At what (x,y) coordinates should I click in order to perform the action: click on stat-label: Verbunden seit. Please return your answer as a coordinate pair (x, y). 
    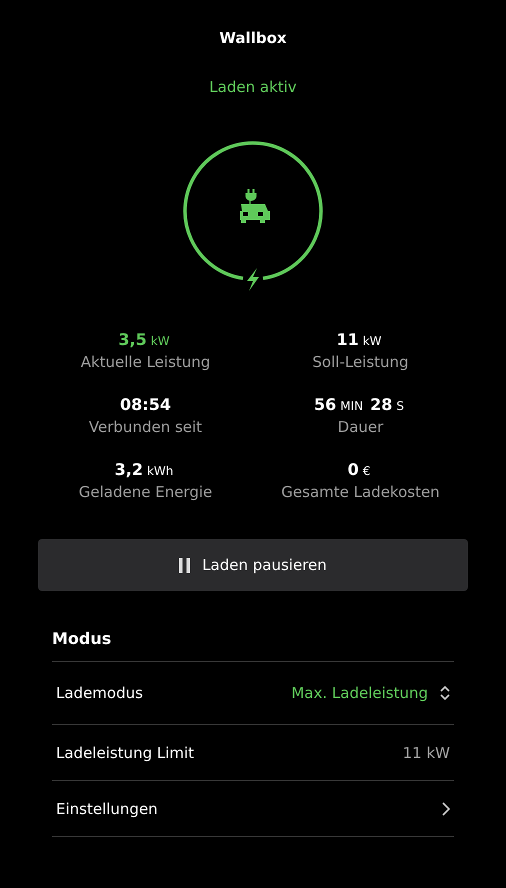
    Looking at the image, I should click on (145, 427).